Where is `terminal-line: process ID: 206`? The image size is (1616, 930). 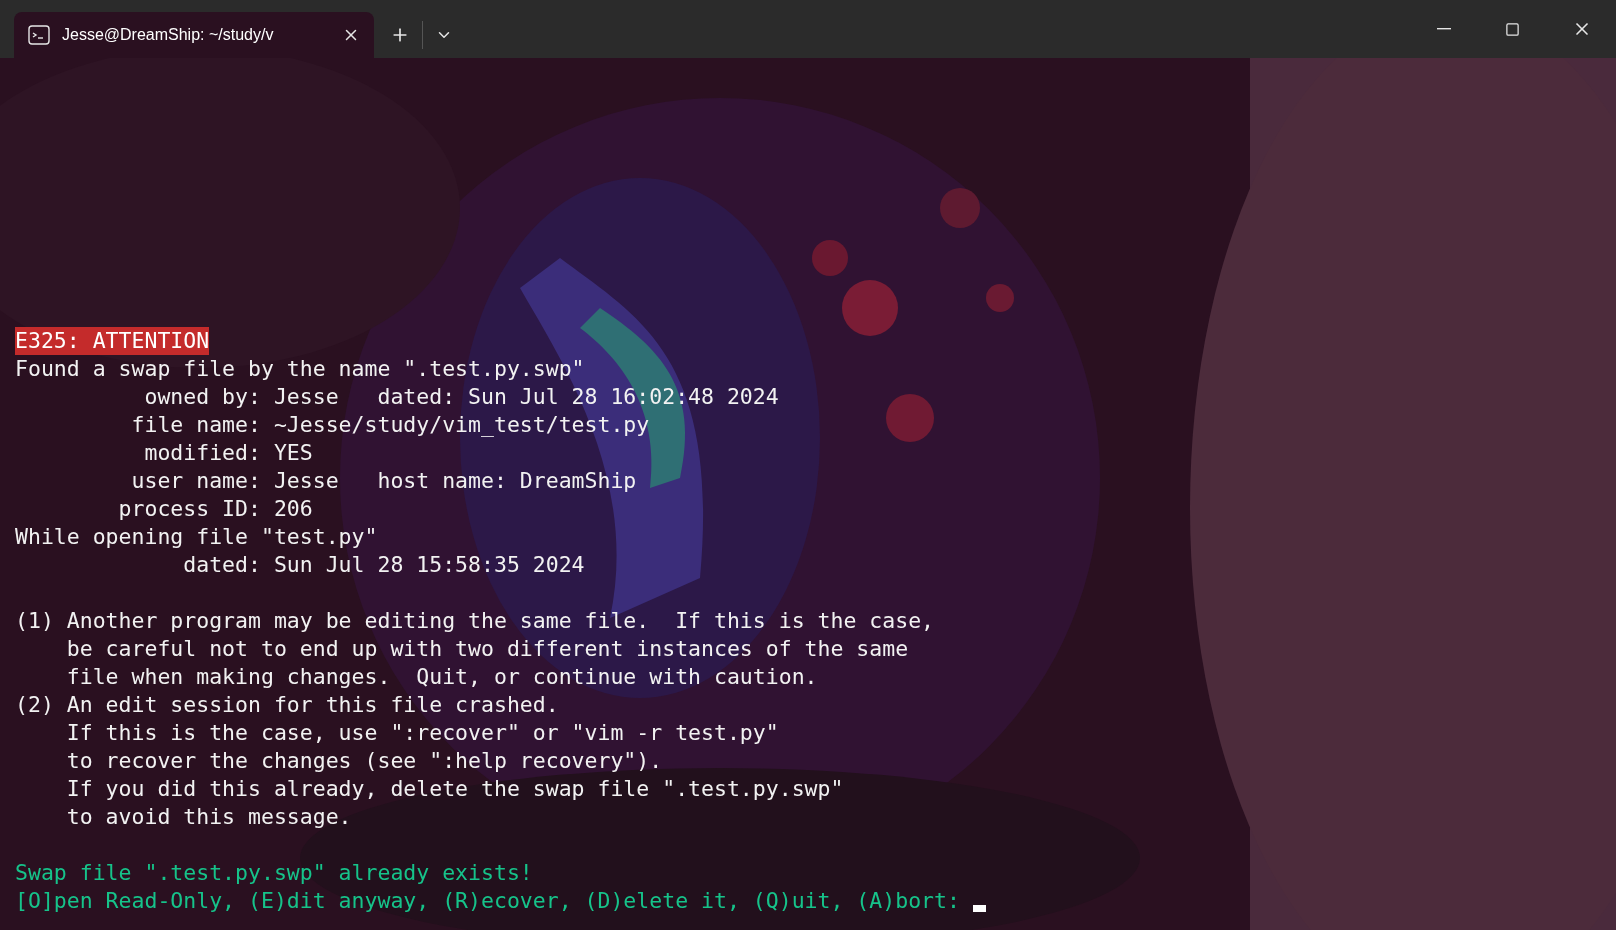 terminal-line: process ID: 206 is located at coordinates (215, 509).